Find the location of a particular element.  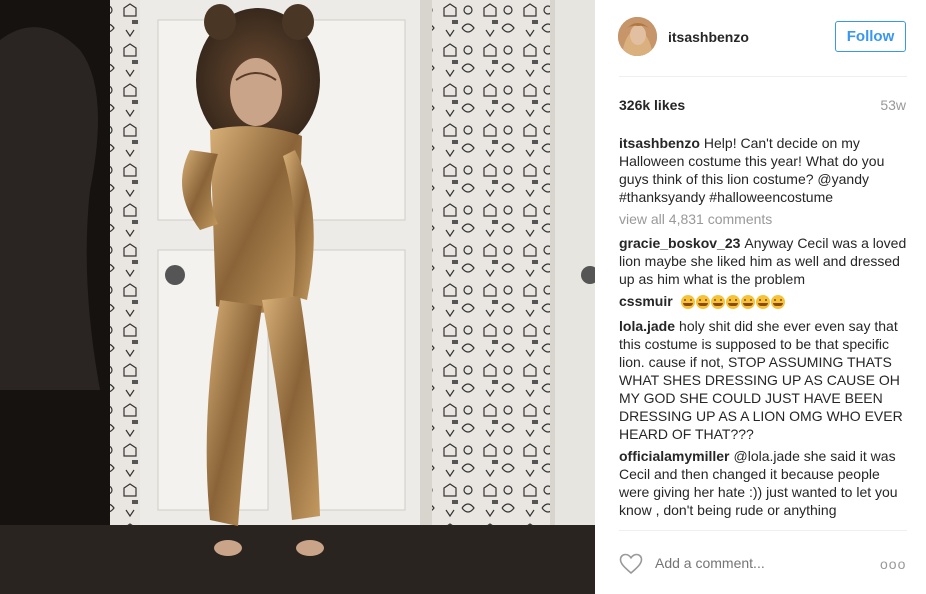

avatar is located at coordinates (637, 36).